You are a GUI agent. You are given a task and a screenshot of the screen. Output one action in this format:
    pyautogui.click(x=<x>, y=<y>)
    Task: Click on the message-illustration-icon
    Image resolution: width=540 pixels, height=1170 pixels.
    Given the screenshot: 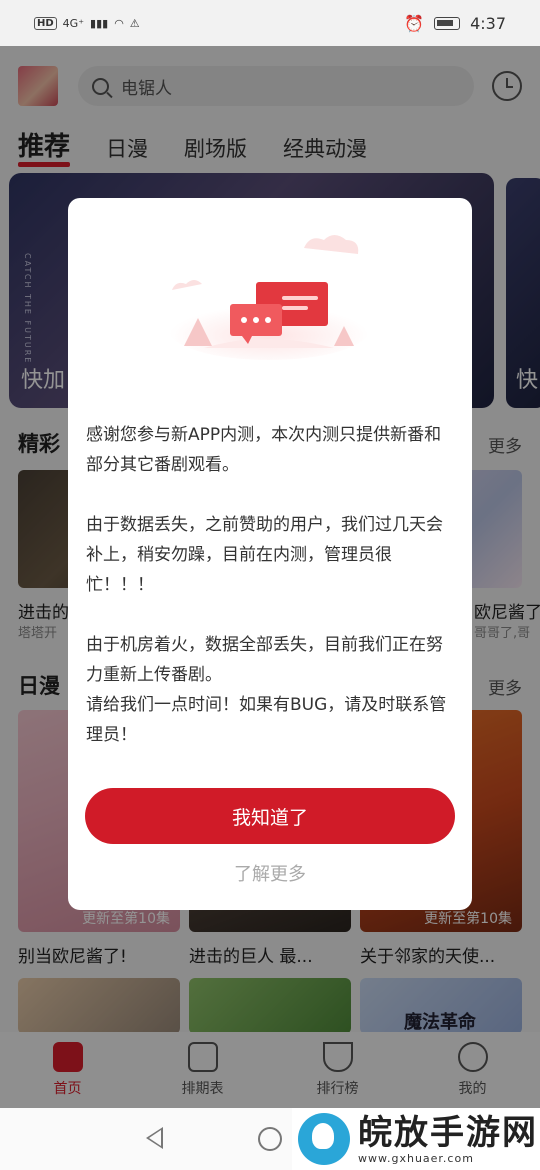 What is the action you would take?
    pyautogui.click(x=269, y=297)
    